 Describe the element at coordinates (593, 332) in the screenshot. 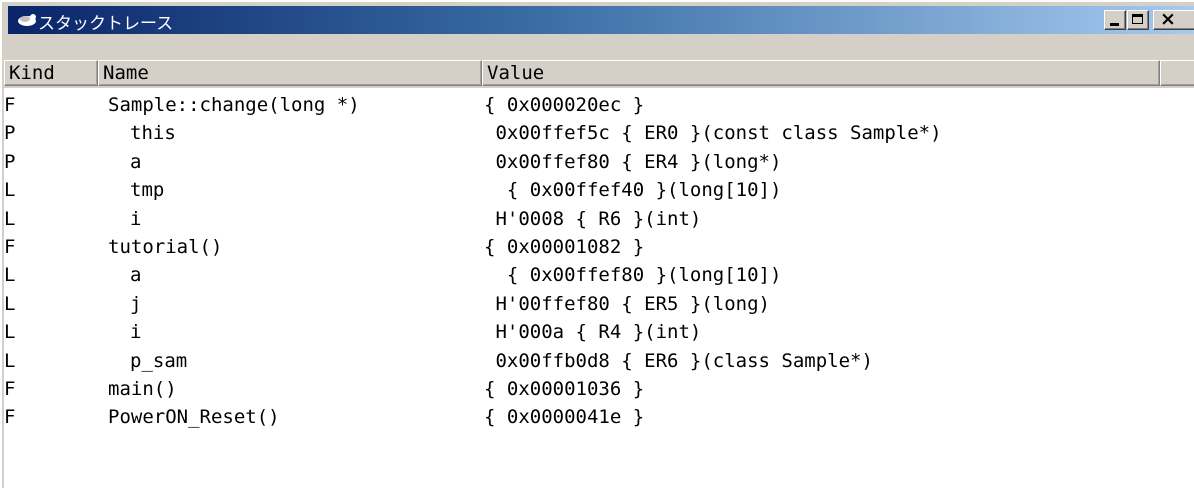

I see `row-value: H'000a { R4 }(int)` at that location.